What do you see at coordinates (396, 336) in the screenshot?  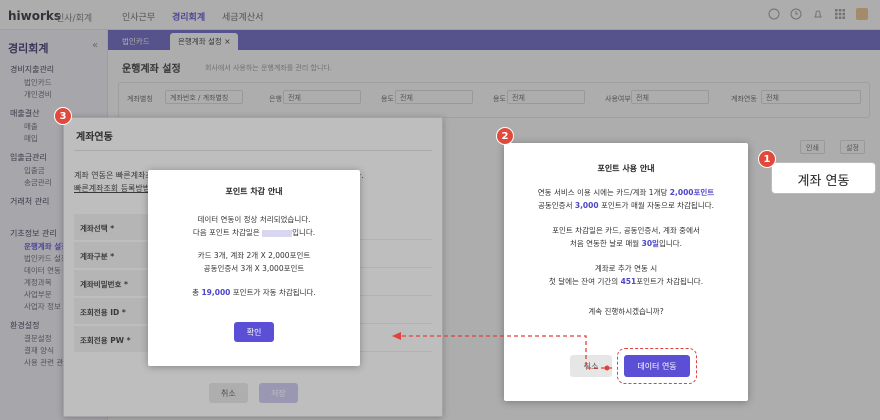 I see `arrow-head-icon` at bounding box center [396, 336].